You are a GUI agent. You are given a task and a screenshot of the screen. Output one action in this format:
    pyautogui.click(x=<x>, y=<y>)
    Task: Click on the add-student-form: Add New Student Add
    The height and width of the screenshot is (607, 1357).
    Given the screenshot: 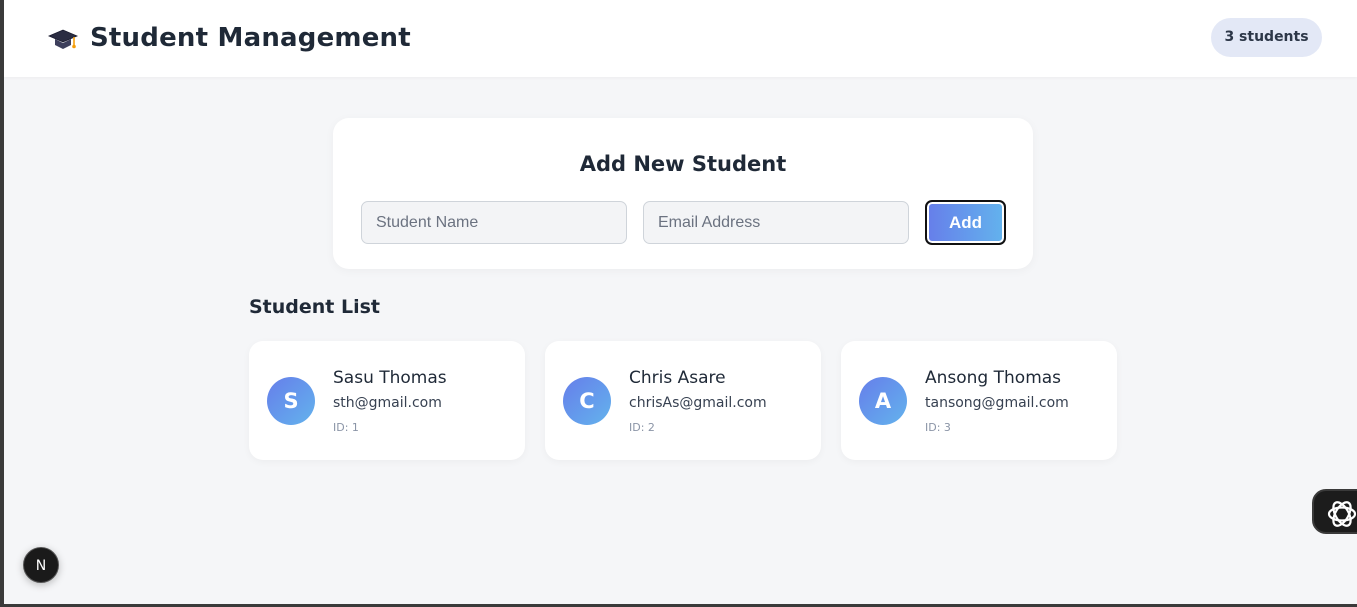 What is the action you would take?
    pyautogui.click(x=683, y=193)
    